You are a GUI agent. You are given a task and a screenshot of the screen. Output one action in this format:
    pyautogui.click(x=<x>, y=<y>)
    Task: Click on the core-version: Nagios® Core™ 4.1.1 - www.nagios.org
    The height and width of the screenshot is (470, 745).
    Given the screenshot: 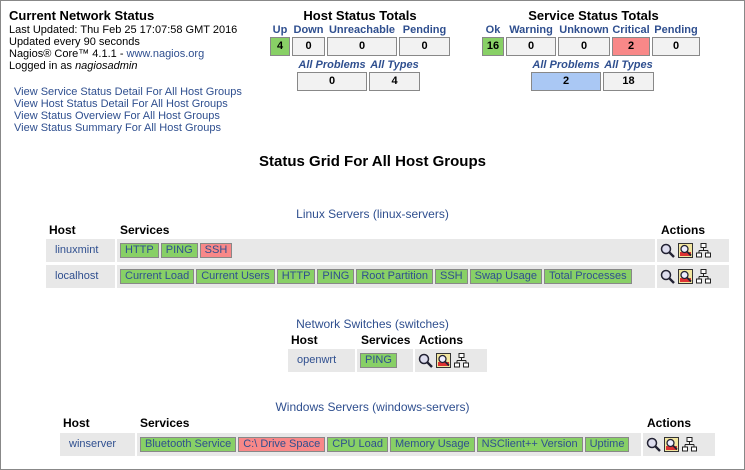 What is the action you would take?
    pyautogui.click(x=123, y=54)
    